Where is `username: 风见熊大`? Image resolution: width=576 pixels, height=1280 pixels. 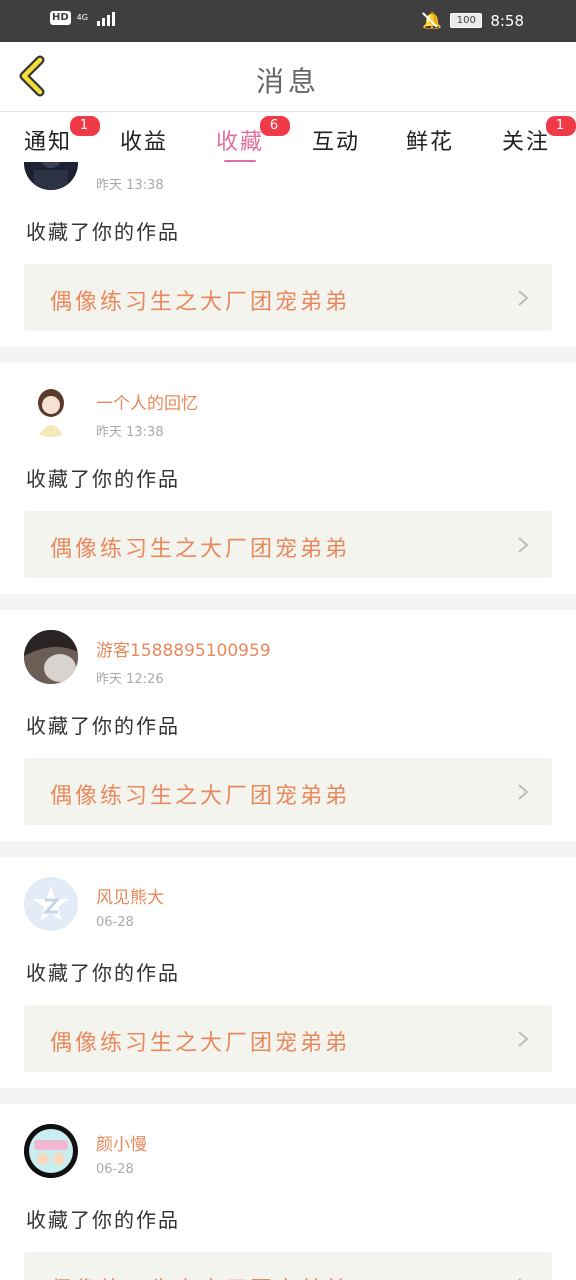 username: 风见熊大 is located at coordinates (130, 895).